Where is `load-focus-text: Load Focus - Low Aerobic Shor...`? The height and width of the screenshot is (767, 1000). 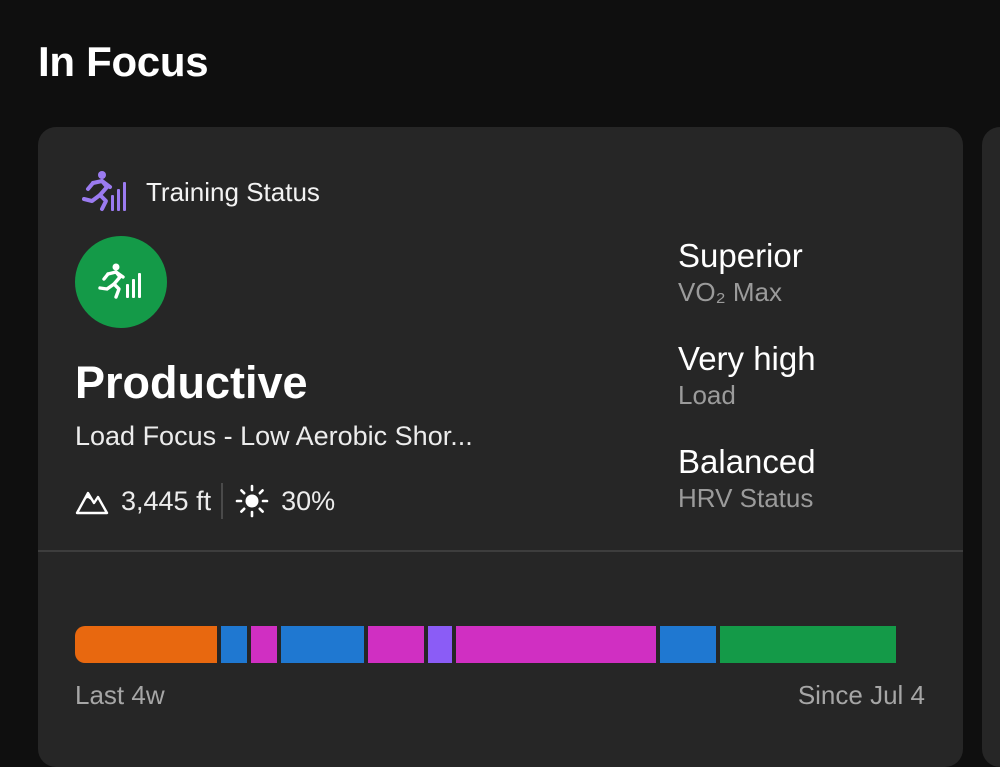
load-focus-text: Load Focus - Low Aerobic Shor... is located at coordinates (274, 436).